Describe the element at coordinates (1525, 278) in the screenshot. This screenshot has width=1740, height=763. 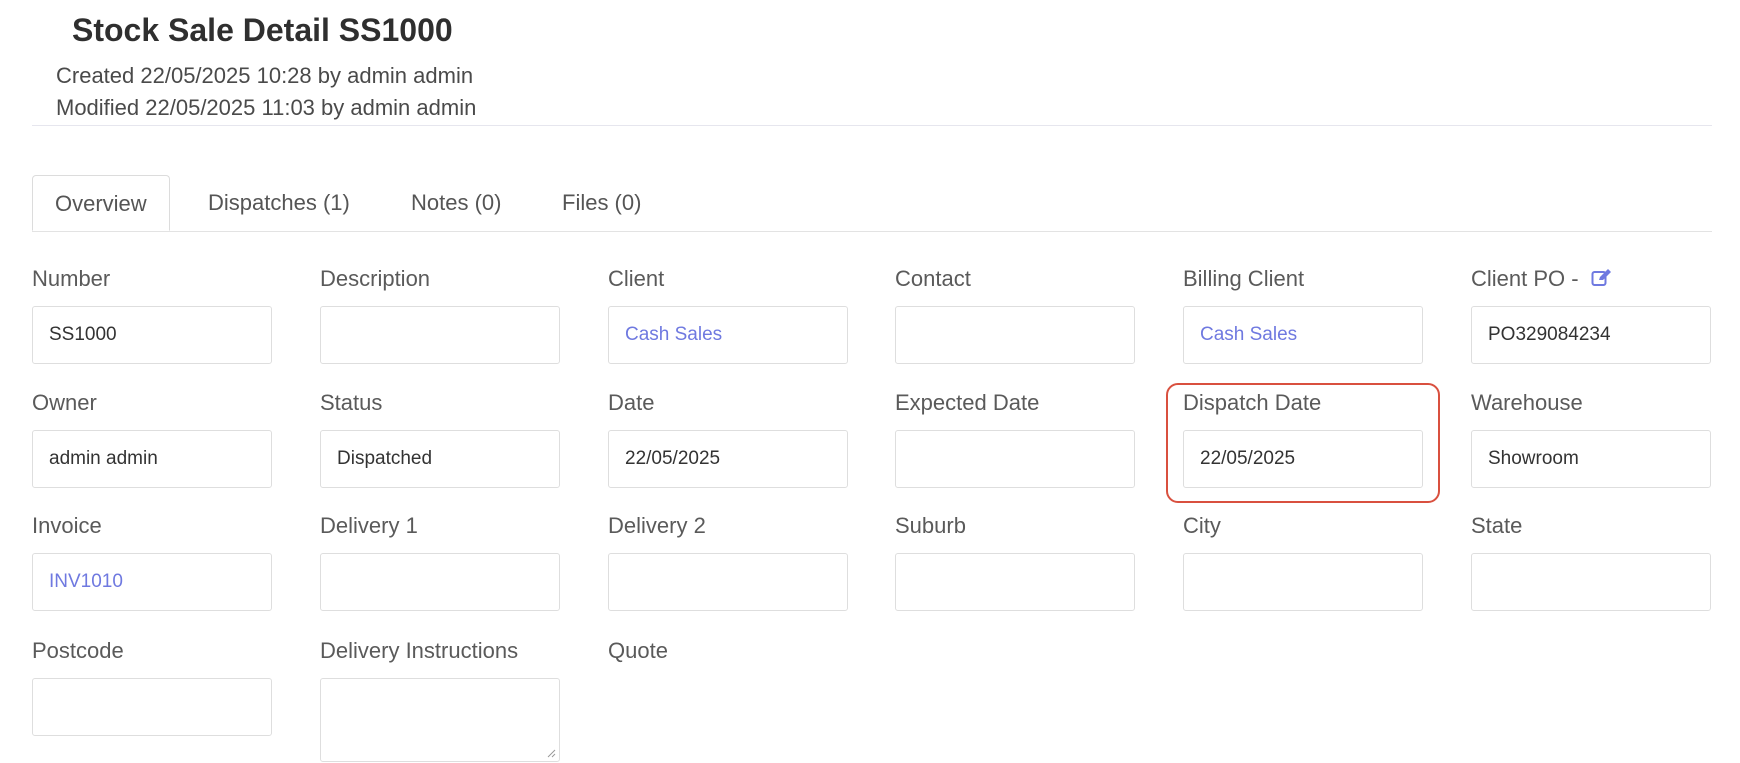
I see `client-po-label: Client PO -` at that location.